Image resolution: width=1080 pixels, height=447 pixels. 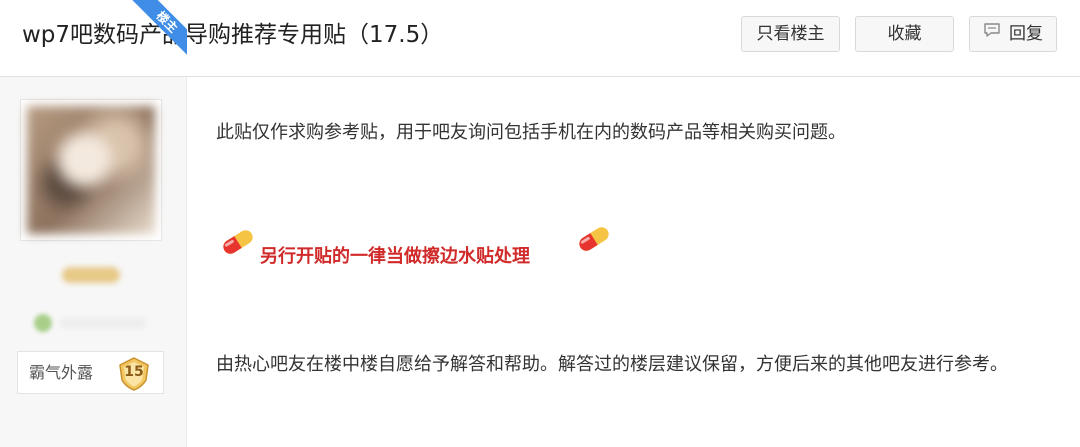 What do you see at coordinates (790, 34) in the screenshot?
I see `only-op-button: 只看楼主` at bounding box center [790, 34].